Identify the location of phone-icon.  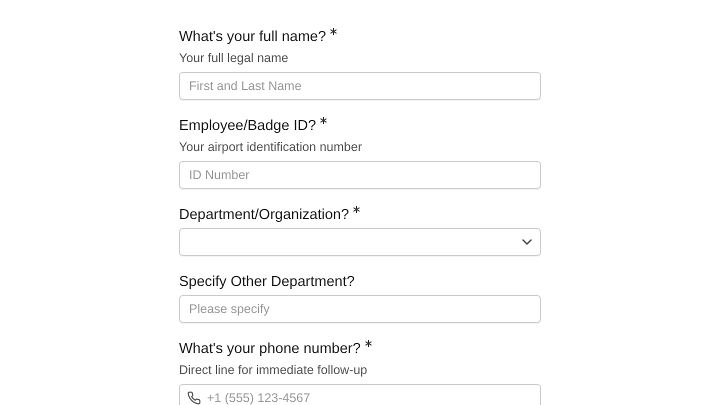
(194, 398).